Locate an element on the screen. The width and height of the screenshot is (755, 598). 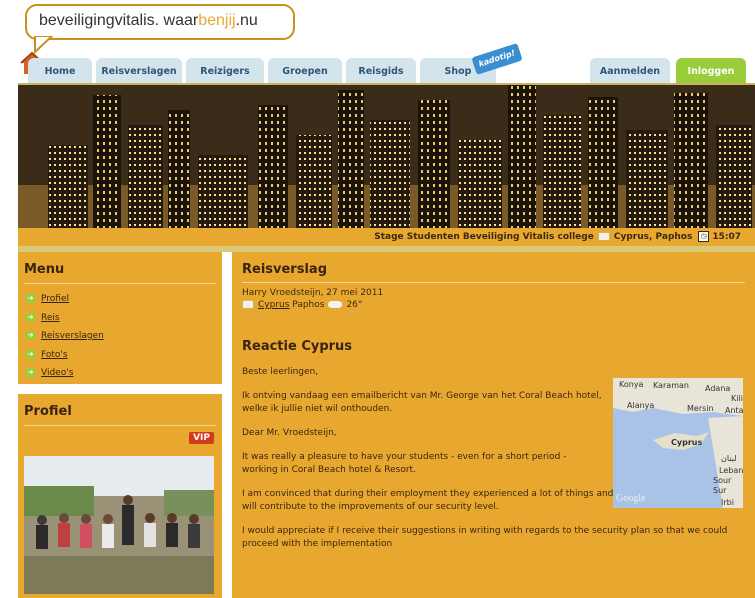
article-heading: Reactie Cyprus is located at coordinates (297, 346).